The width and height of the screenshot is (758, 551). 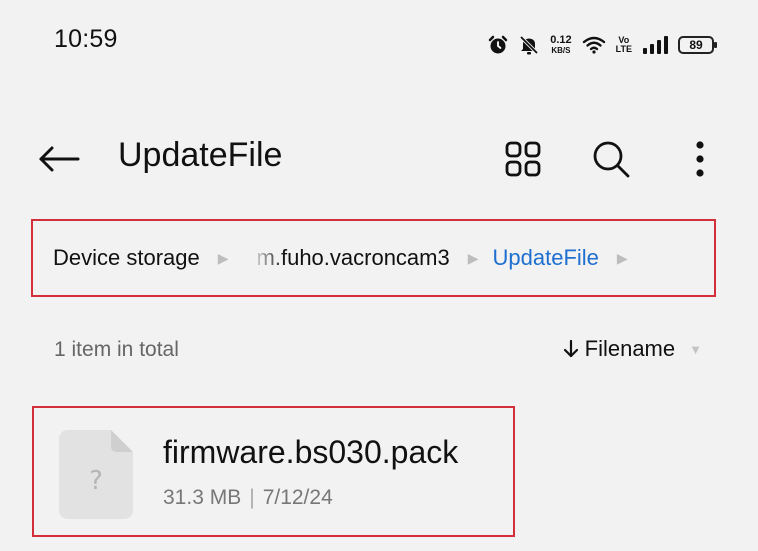 I want to click on breadcrumb-fade, so click(x=267, y=257).